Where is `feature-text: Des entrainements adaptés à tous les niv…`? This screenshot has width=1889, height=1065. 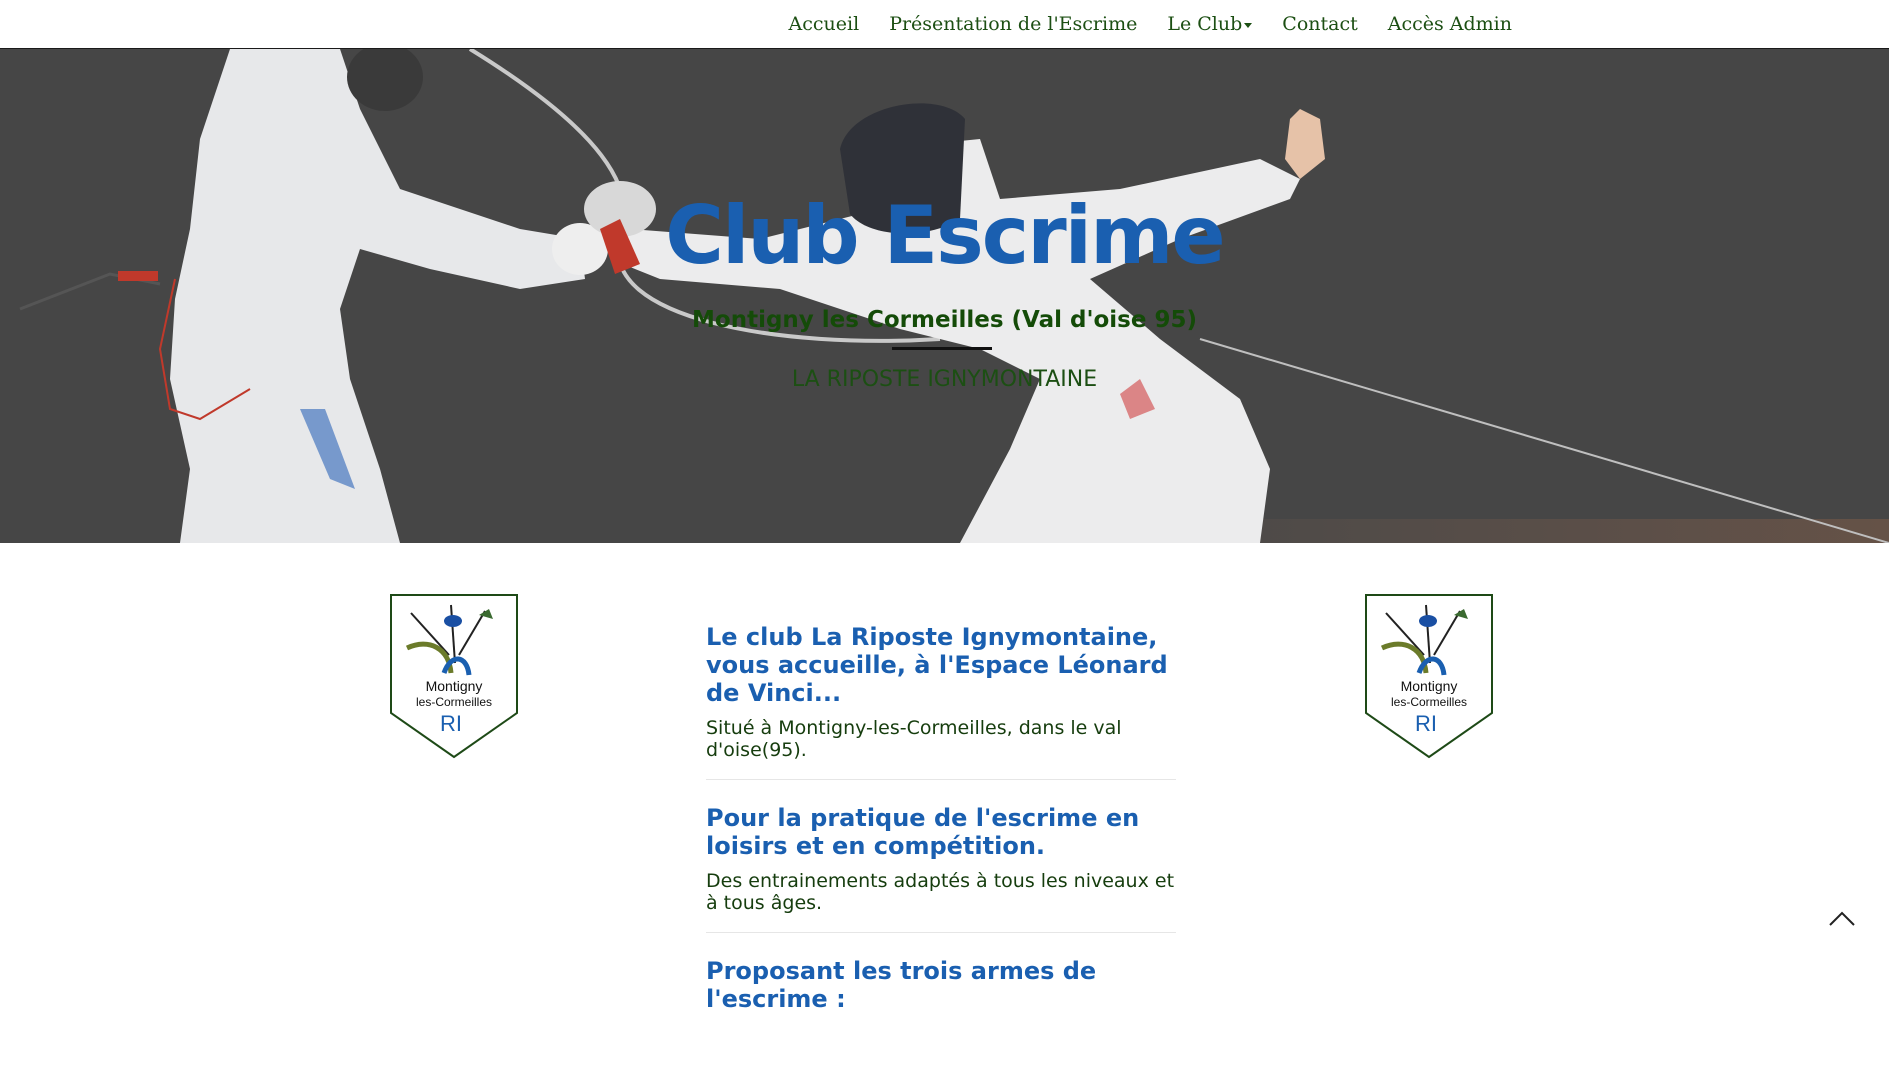 feature-text: Des entrainements adaptés à tous les niv… is located at coordinates (940, 892).